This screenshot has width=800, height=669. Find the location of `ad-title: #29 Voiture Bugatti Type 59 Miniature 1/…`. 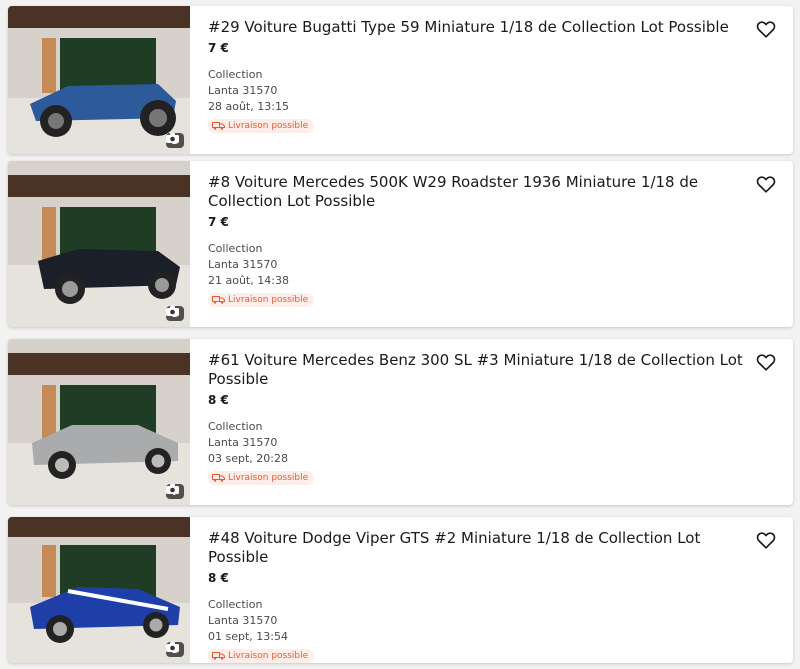

ad-title: #29 Voiture Bugatti Type 59 Miniature 1/… is located at coordinates (475, 27).